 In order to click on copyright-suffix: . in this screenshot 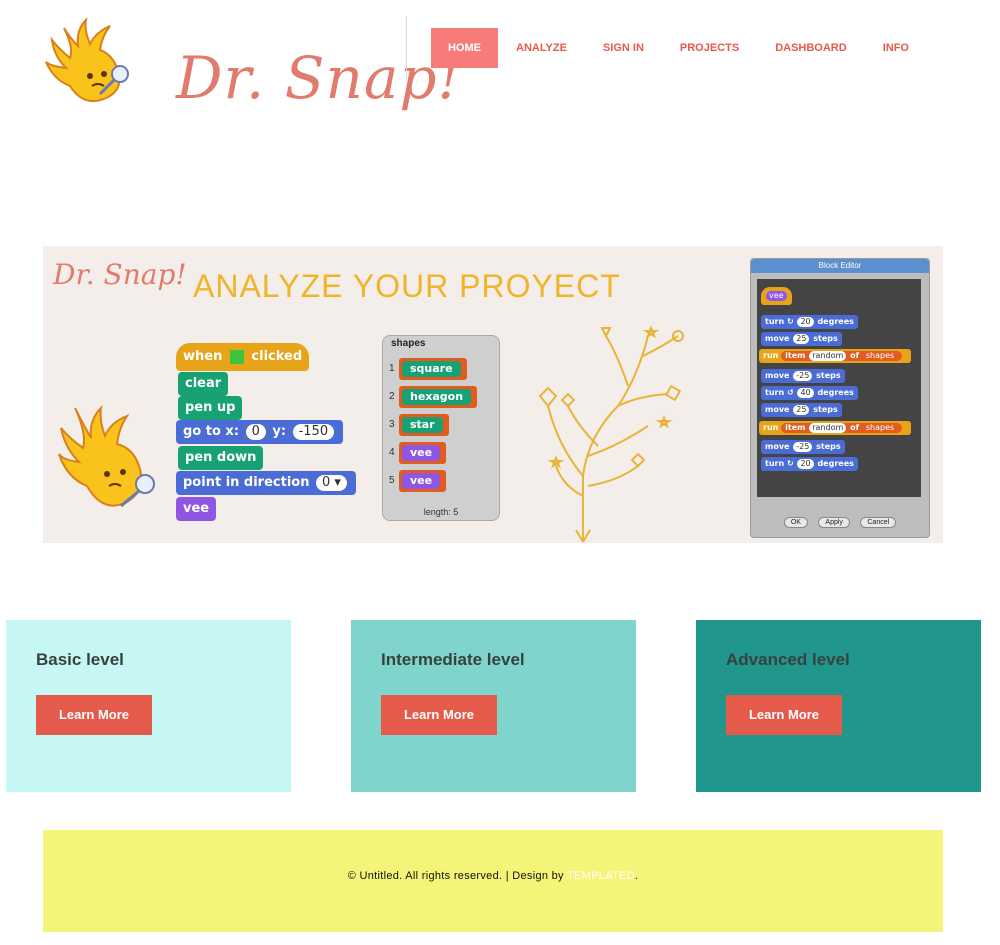, I will do `click(636, 876)`.